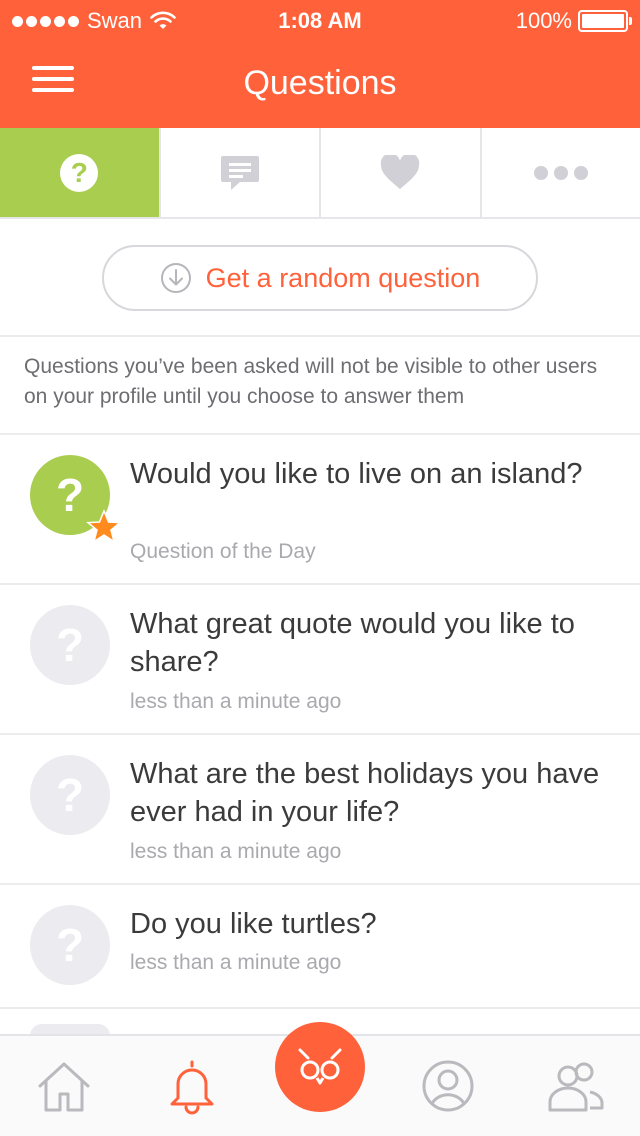 Image resolution: width=640 pixels, height=1136 pixels. I want to click on tab-more, so click(561, 172).